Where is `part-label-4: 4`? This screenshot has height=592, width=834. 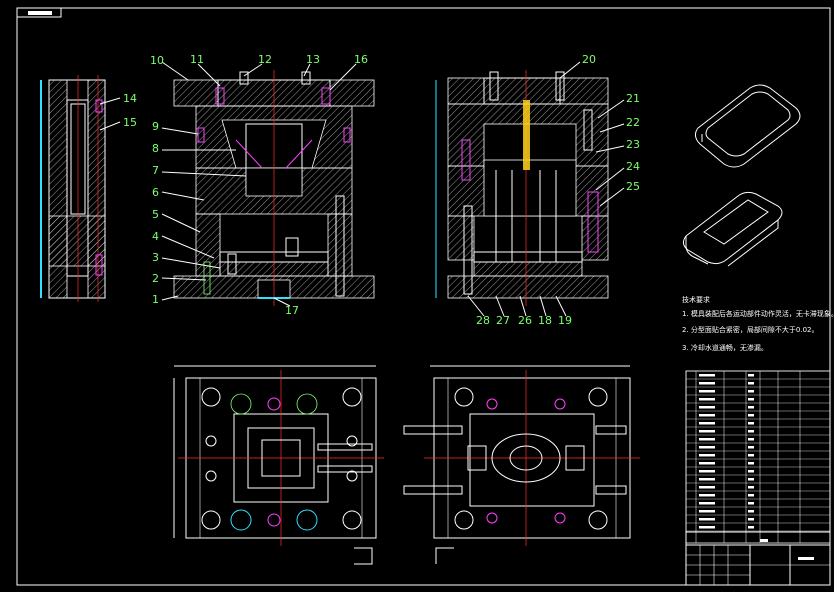
part-label-4: 4 is located at coordinates (155, 236).